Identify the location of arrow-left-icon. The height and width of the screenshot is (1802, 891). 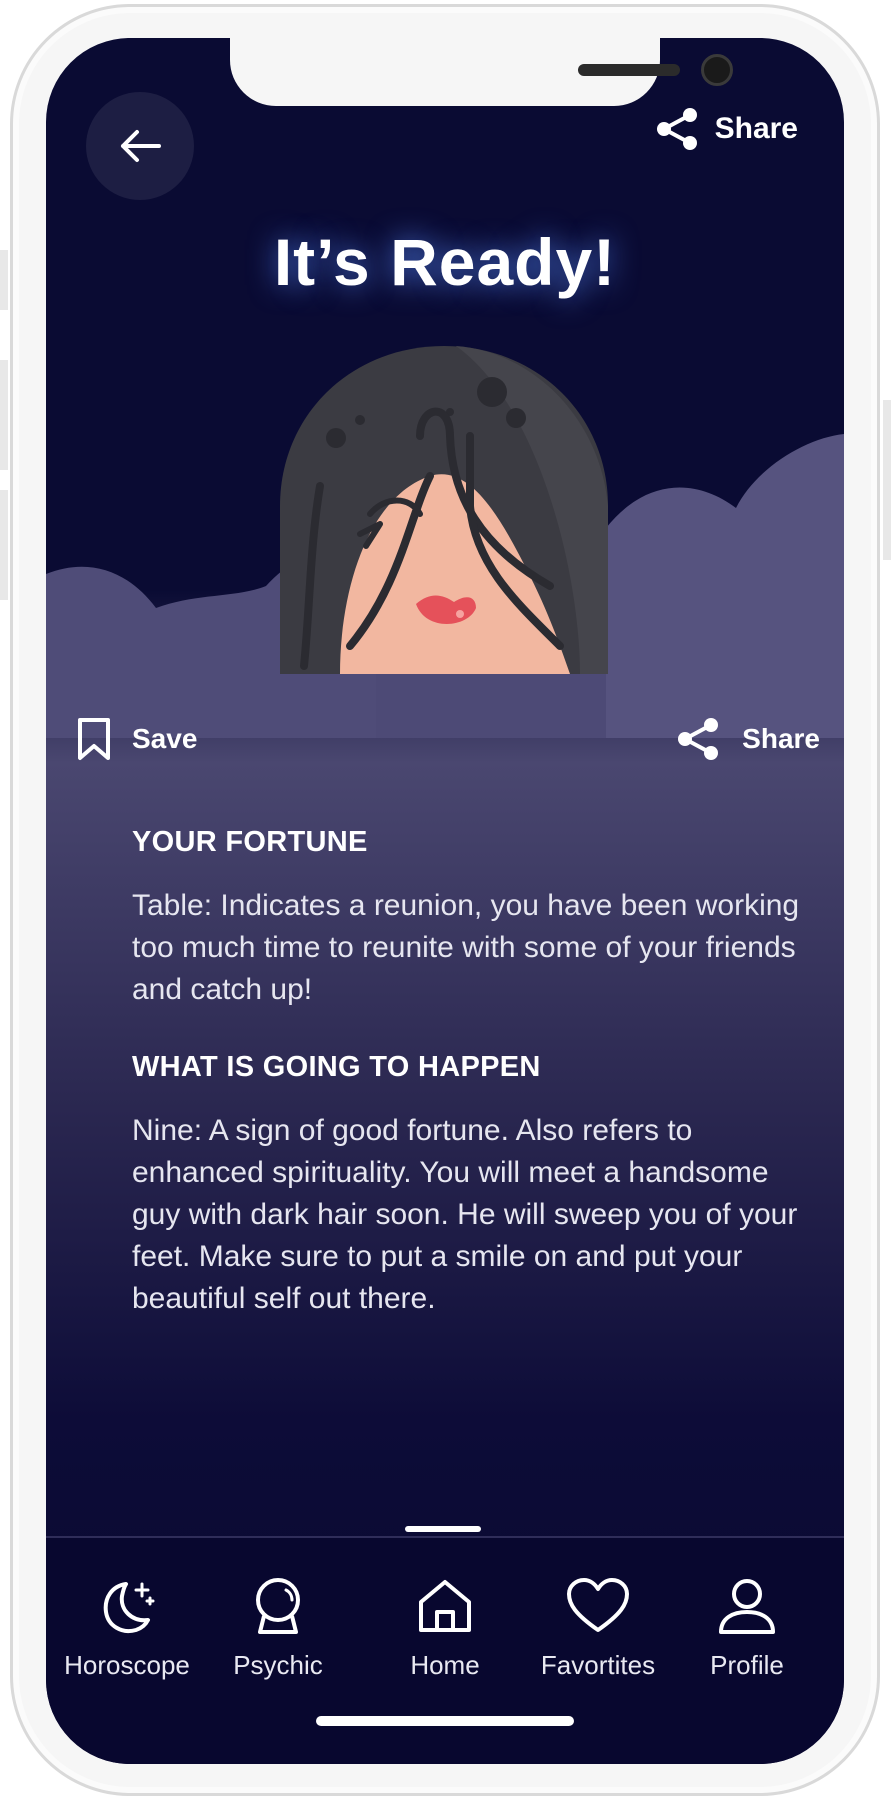
(141, 146).